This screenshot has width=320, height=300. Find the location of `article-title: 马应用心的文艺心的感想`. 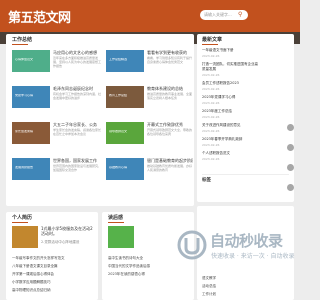

article-title: 马应用心的文艺心的感想 is located at coordinates (77, 52).